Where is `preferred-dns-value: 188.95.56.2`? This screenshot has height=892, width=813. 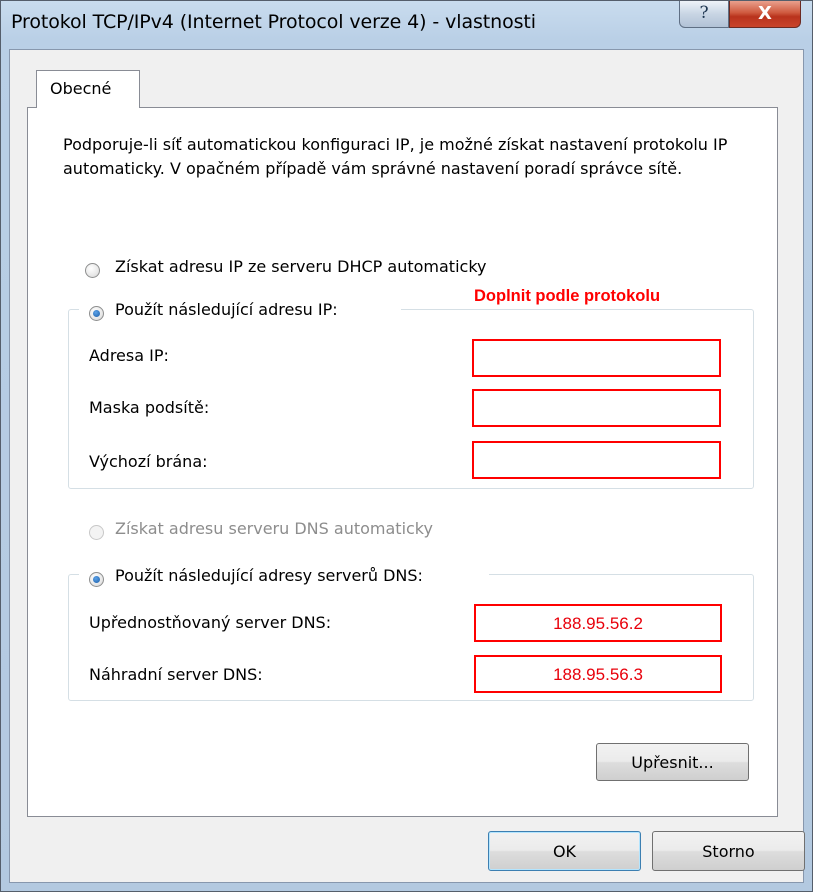 preferred-dns-value: 188.95.56.2 is located at coordinates (598, 623).